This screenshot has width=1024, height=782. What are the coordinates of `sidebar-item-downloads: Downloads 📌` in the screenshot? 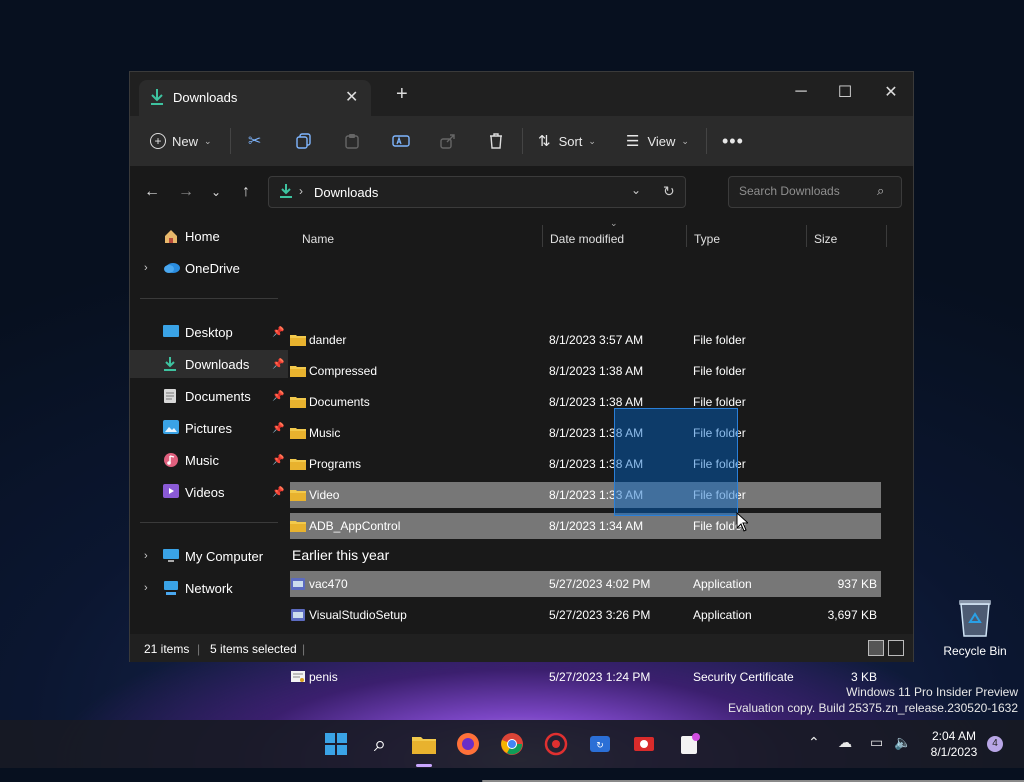 It's located at (209, 364).